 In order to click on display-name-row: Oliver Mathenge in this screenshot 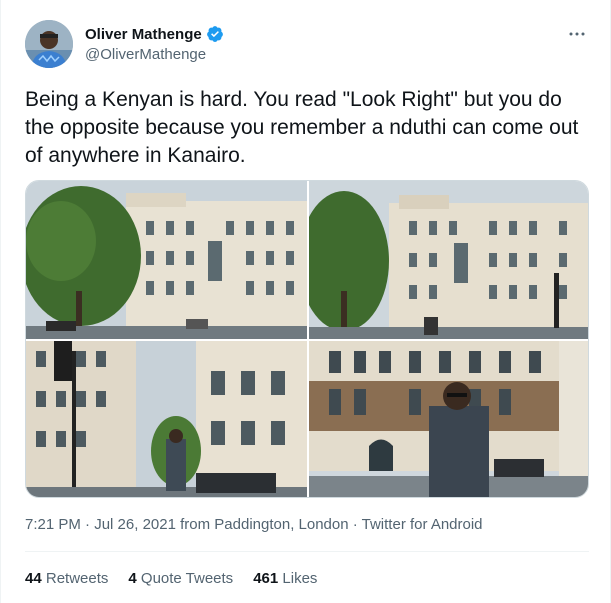, I will do `click(154, 34)`.